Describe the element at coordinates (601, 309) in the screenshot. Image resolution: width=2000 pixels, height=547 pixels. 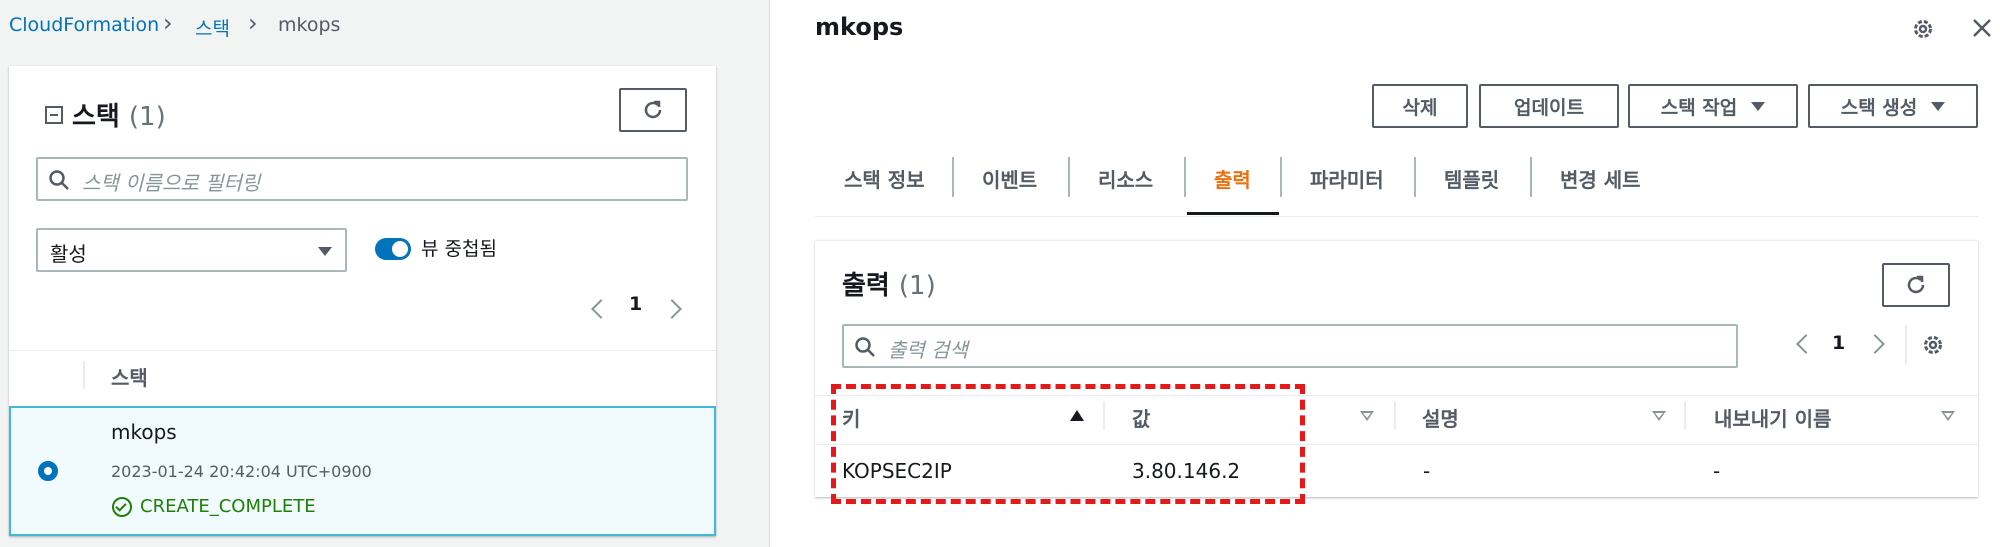
I see `chevron-left-icon` at that location.